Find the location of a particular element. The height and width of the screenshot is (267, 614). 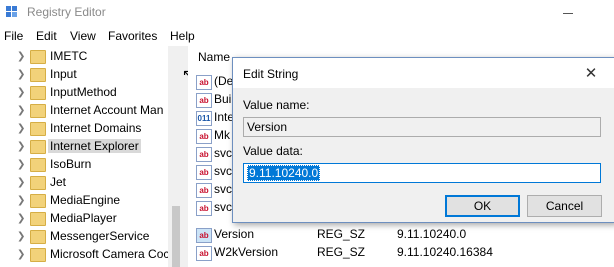

menu-view: View is located at coordinates (83, 36).